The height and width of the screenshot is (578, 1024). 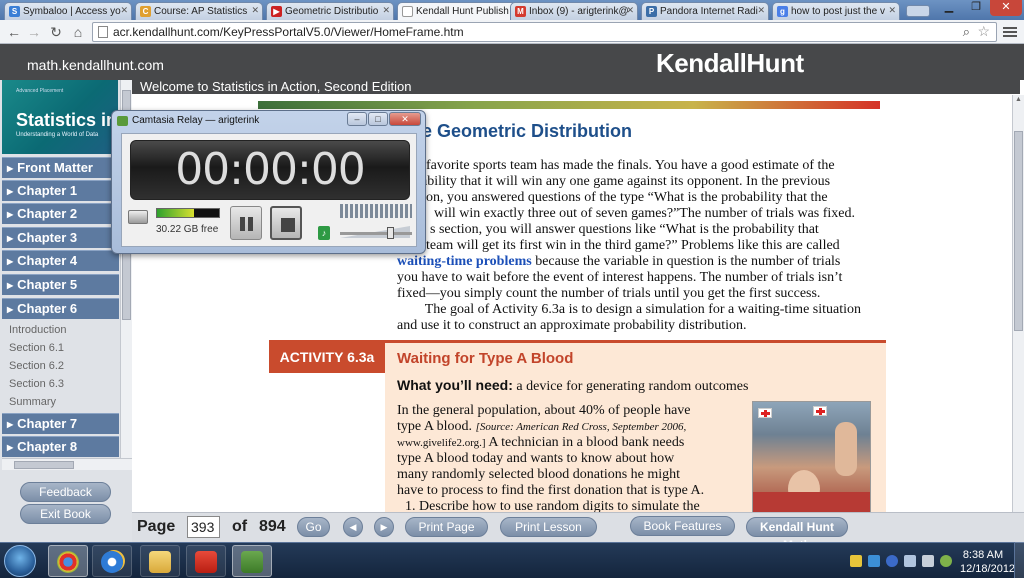 What do you see at coordinates (14, 32) in the screenshot?
I see `back-icon: ←` at bounding box center [14, 32].